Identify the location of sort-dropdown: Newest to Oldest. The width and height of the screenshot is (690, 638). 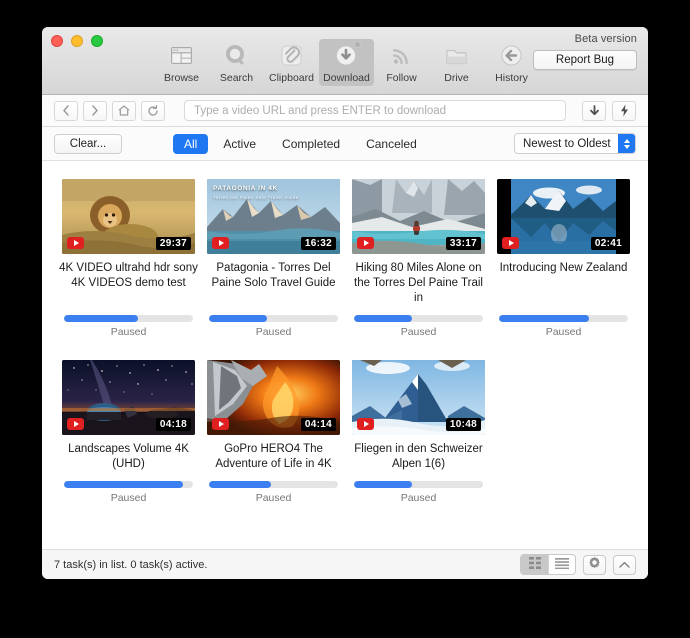
(575, 143).